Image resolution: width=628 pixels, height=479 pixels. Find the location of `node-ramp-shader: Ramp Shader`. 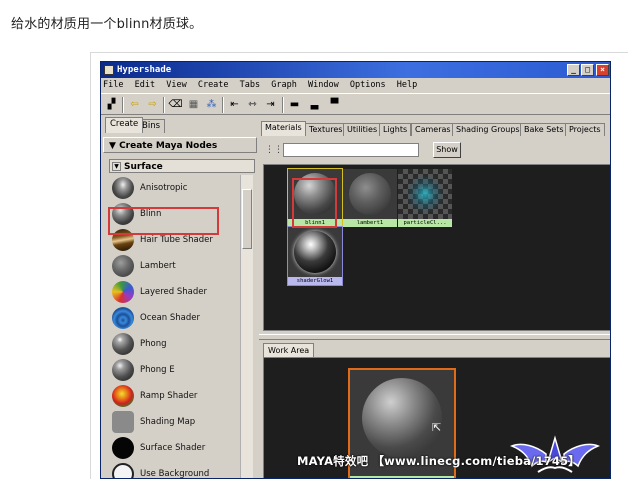

node-ramp-shader: Ramp Shader is located at coordinates (174, 396).